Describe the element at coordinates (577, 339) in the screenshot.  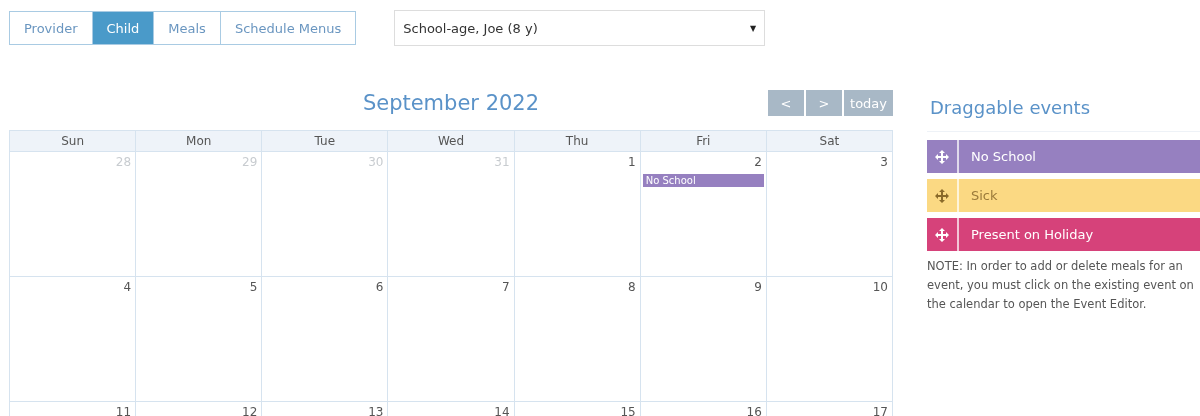
I see `day-cell: 8` at that location.